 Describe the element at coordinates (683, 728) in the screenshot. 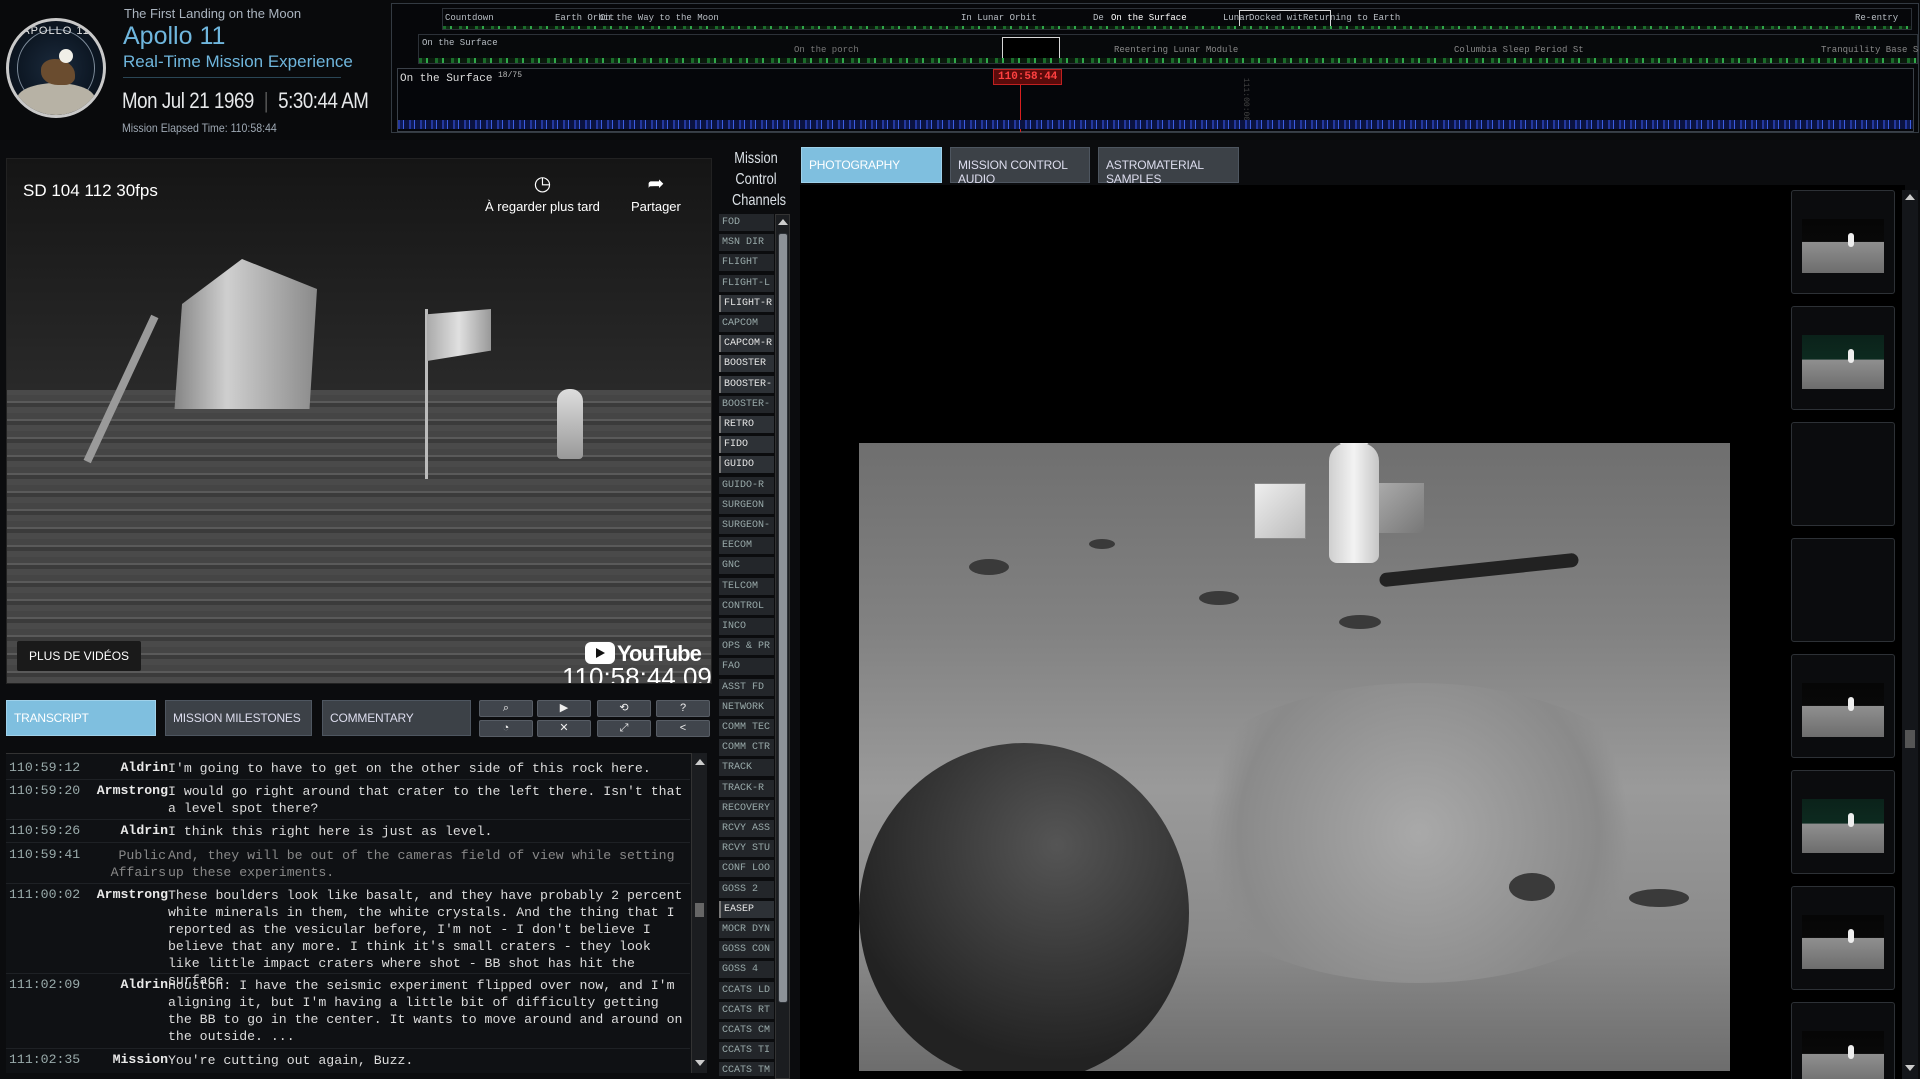

I see `share-button: <` at that location.